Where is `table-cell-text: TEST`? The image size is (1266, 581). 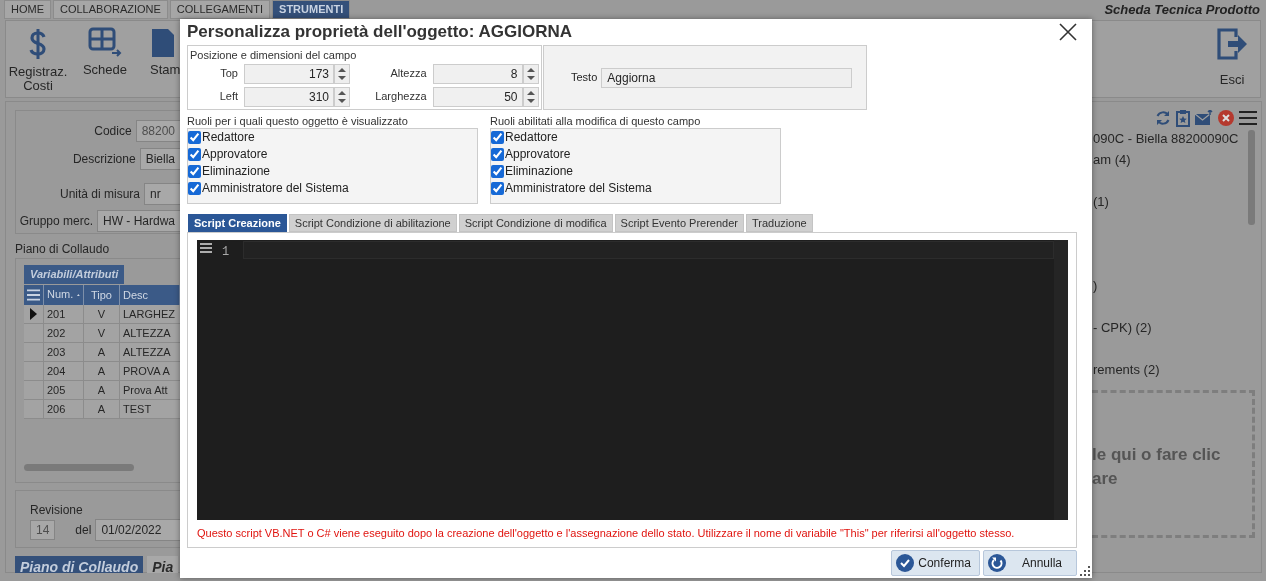
table-cell-text: TEST is located at coordinates (137, 409).